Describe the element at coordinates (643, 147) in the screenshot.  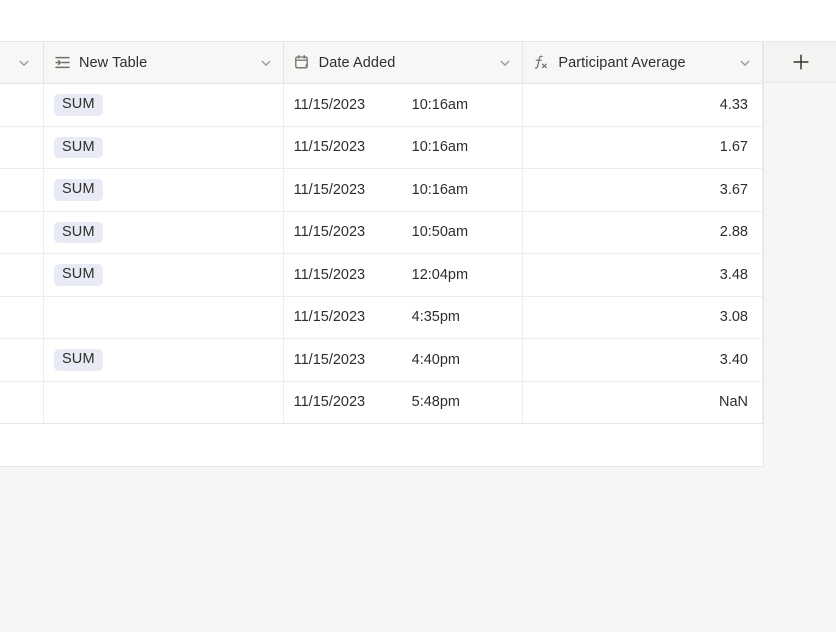
I see `participant-average-cell: 1.67` at that location.